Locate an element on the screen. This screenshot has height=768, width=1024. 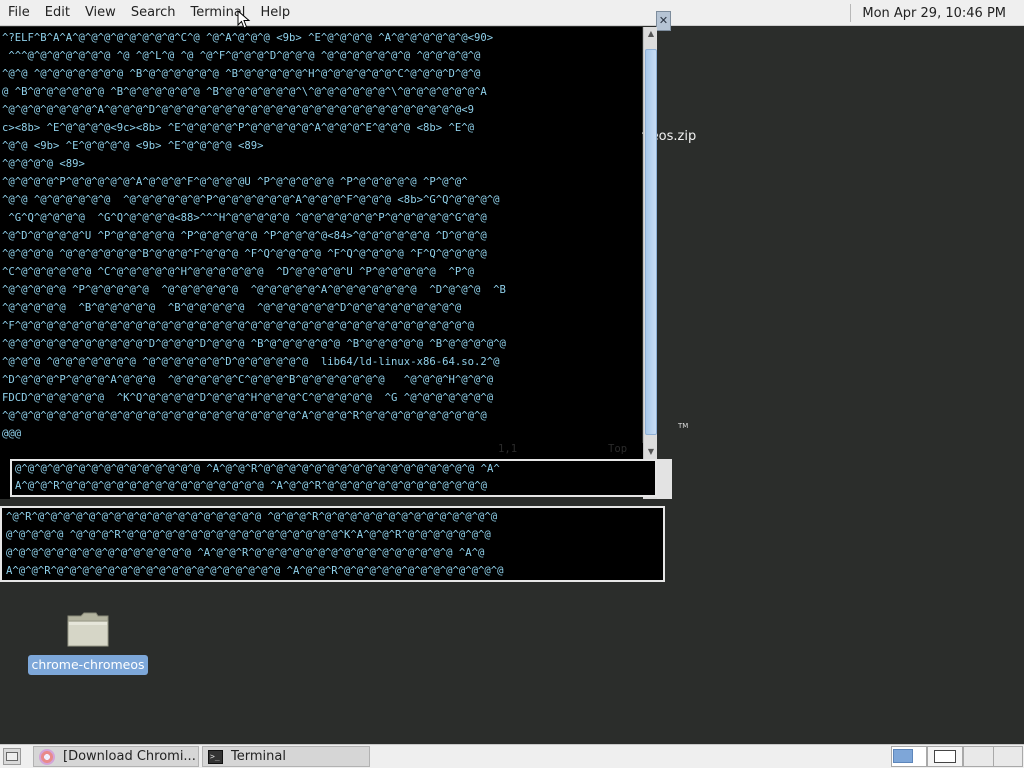
cursor-position: 1,1 is located at coordinates (508, 449).